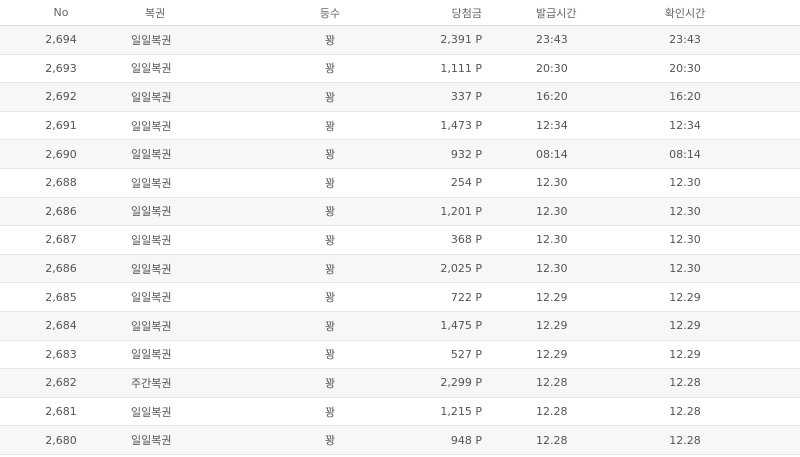 The image size is (800, 457). What do you see at coordinates (61, 240) in the screenshot?
I see `row-no: 2,687` at bounding box center [61, 240].